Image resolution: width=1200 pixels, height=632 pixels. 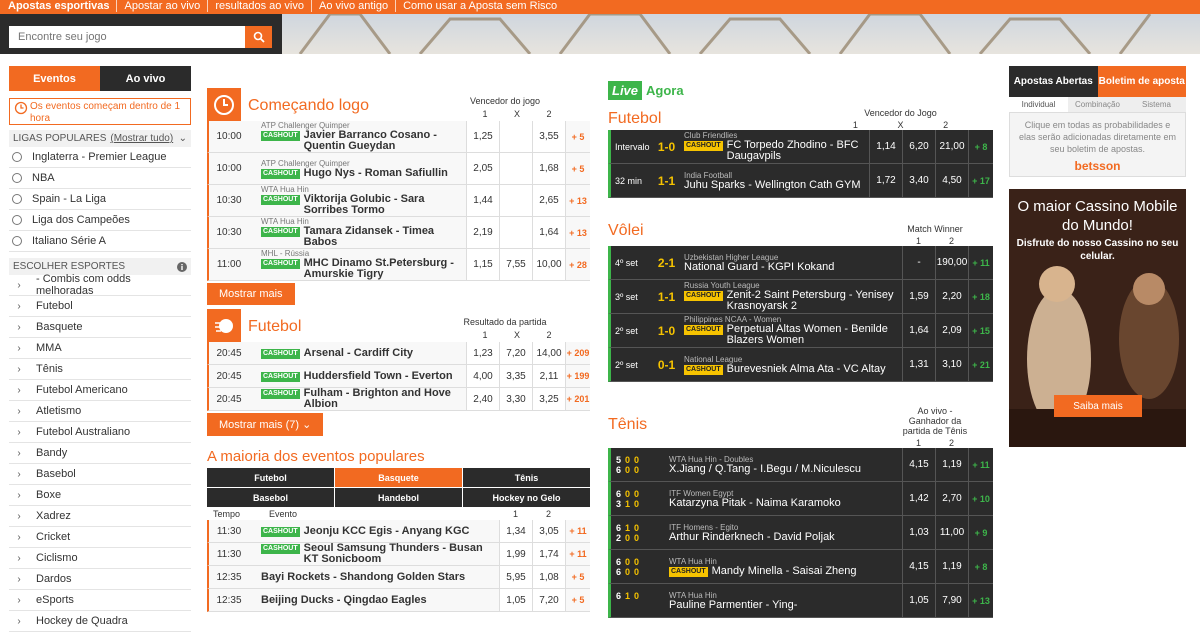 What do you see at coordinates (885, 180) in the screenshot?
I see `odd-1: 1,72` at bounding box center [885, 180].